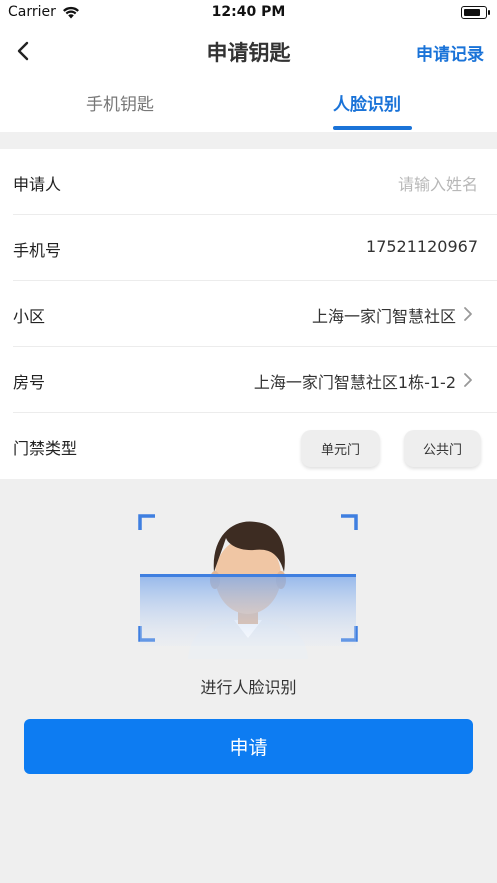 Image resolution: width=497 pixels, height=883 pixels. I want to click on unit-door-option: 单元门, so click(340, 448).